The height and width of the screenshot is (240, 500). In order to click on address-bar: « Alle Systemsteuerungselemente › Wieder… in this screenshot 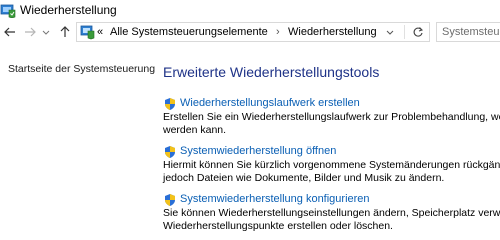, I will do `click(253, 32)`.